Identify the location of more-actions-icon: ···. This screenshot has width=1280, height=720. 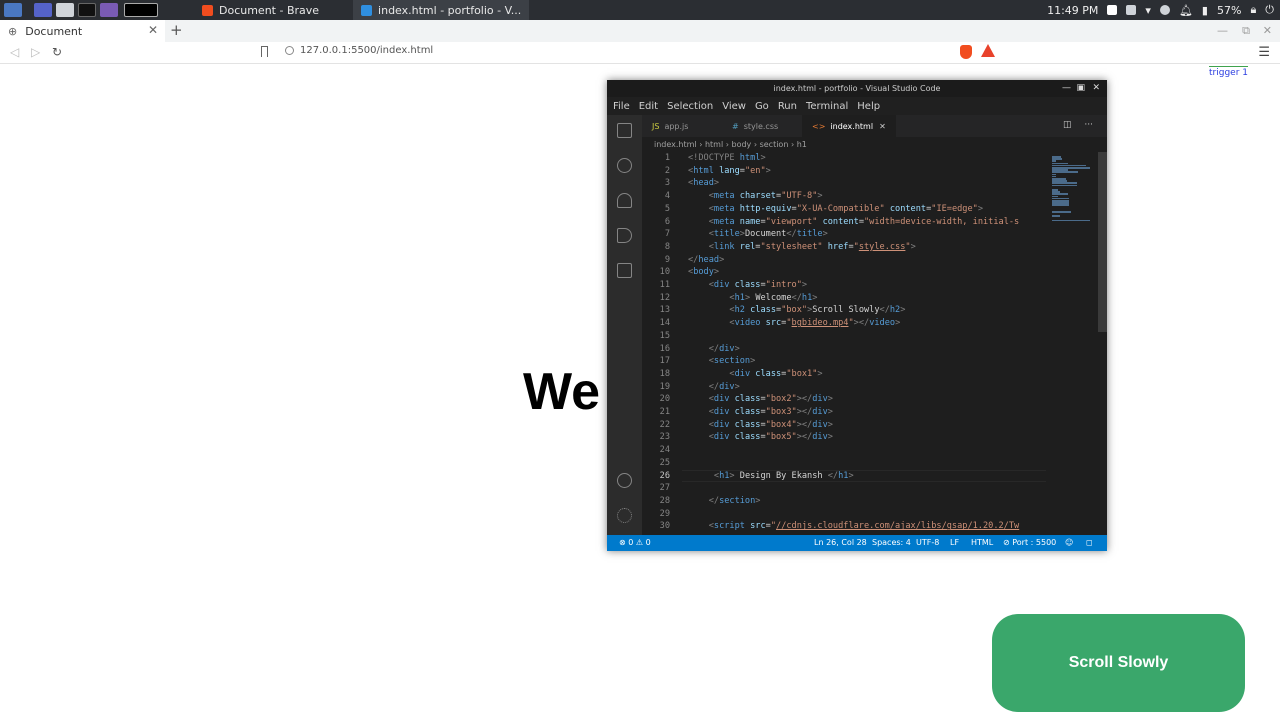
(1088, 125).